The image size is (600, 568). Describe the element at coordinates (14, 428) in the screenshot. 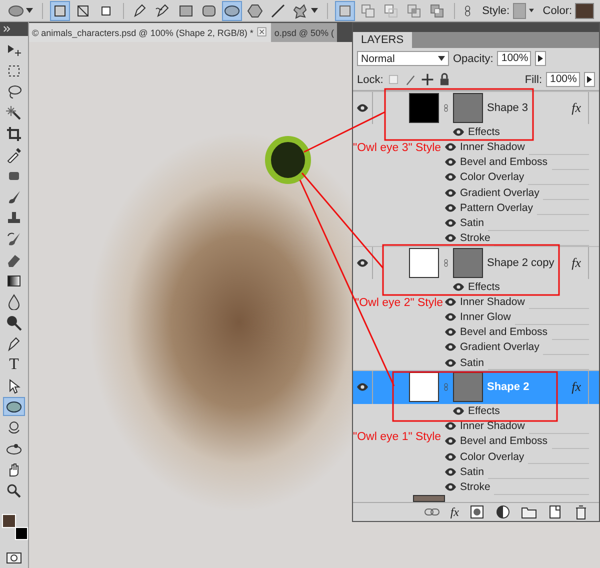

I see `rotate-icon` at that location.